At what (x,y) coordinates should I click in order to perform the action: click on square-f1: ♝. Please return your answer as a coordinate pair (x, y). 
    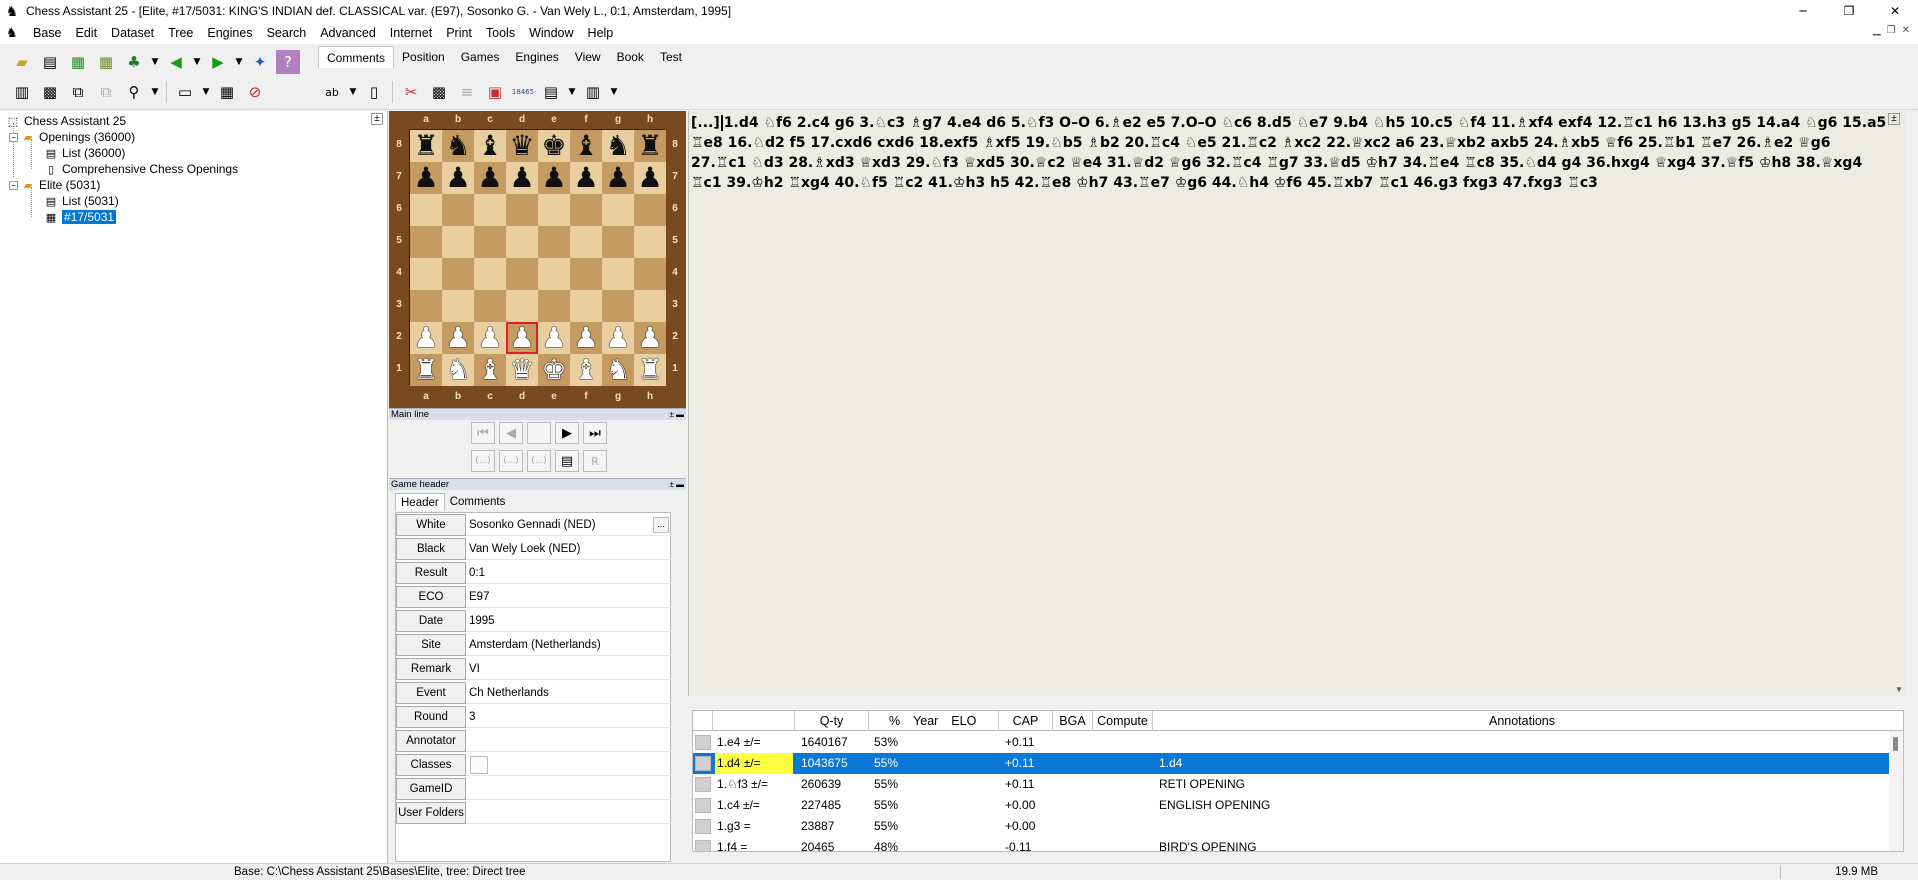
    Looking at the image, I should click on (586, 370).